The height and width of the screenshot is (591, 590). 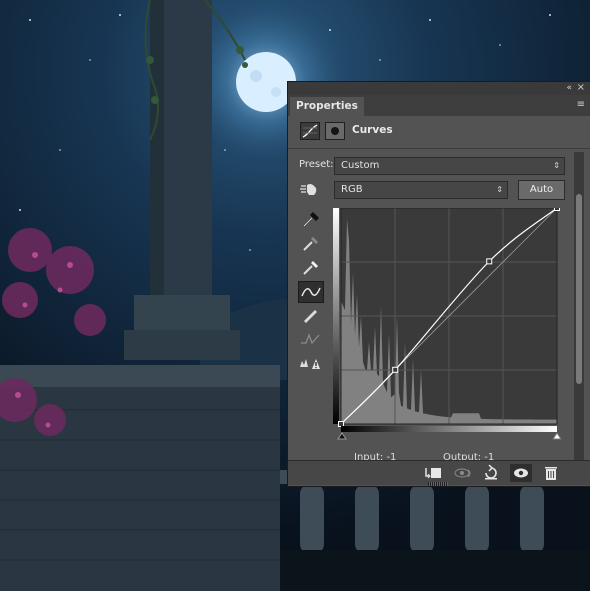 What do you see at coordinates (431, 455) in the screenshot?
I see `input-output-row: Input: -1 Output: -1` at bounding box center [431, 455].